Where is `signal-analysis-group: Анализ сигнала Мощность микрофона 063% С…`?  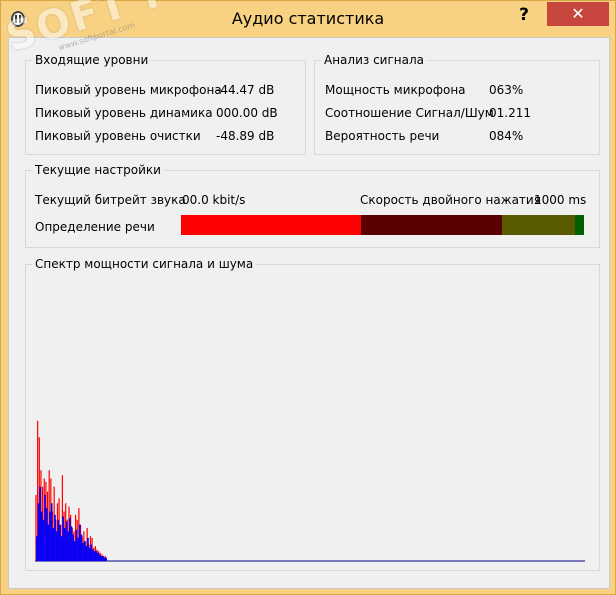
signal-analysis-group: Анализ сигнала Мощность микрофона 063% С… is located at coordinates (457, 104).